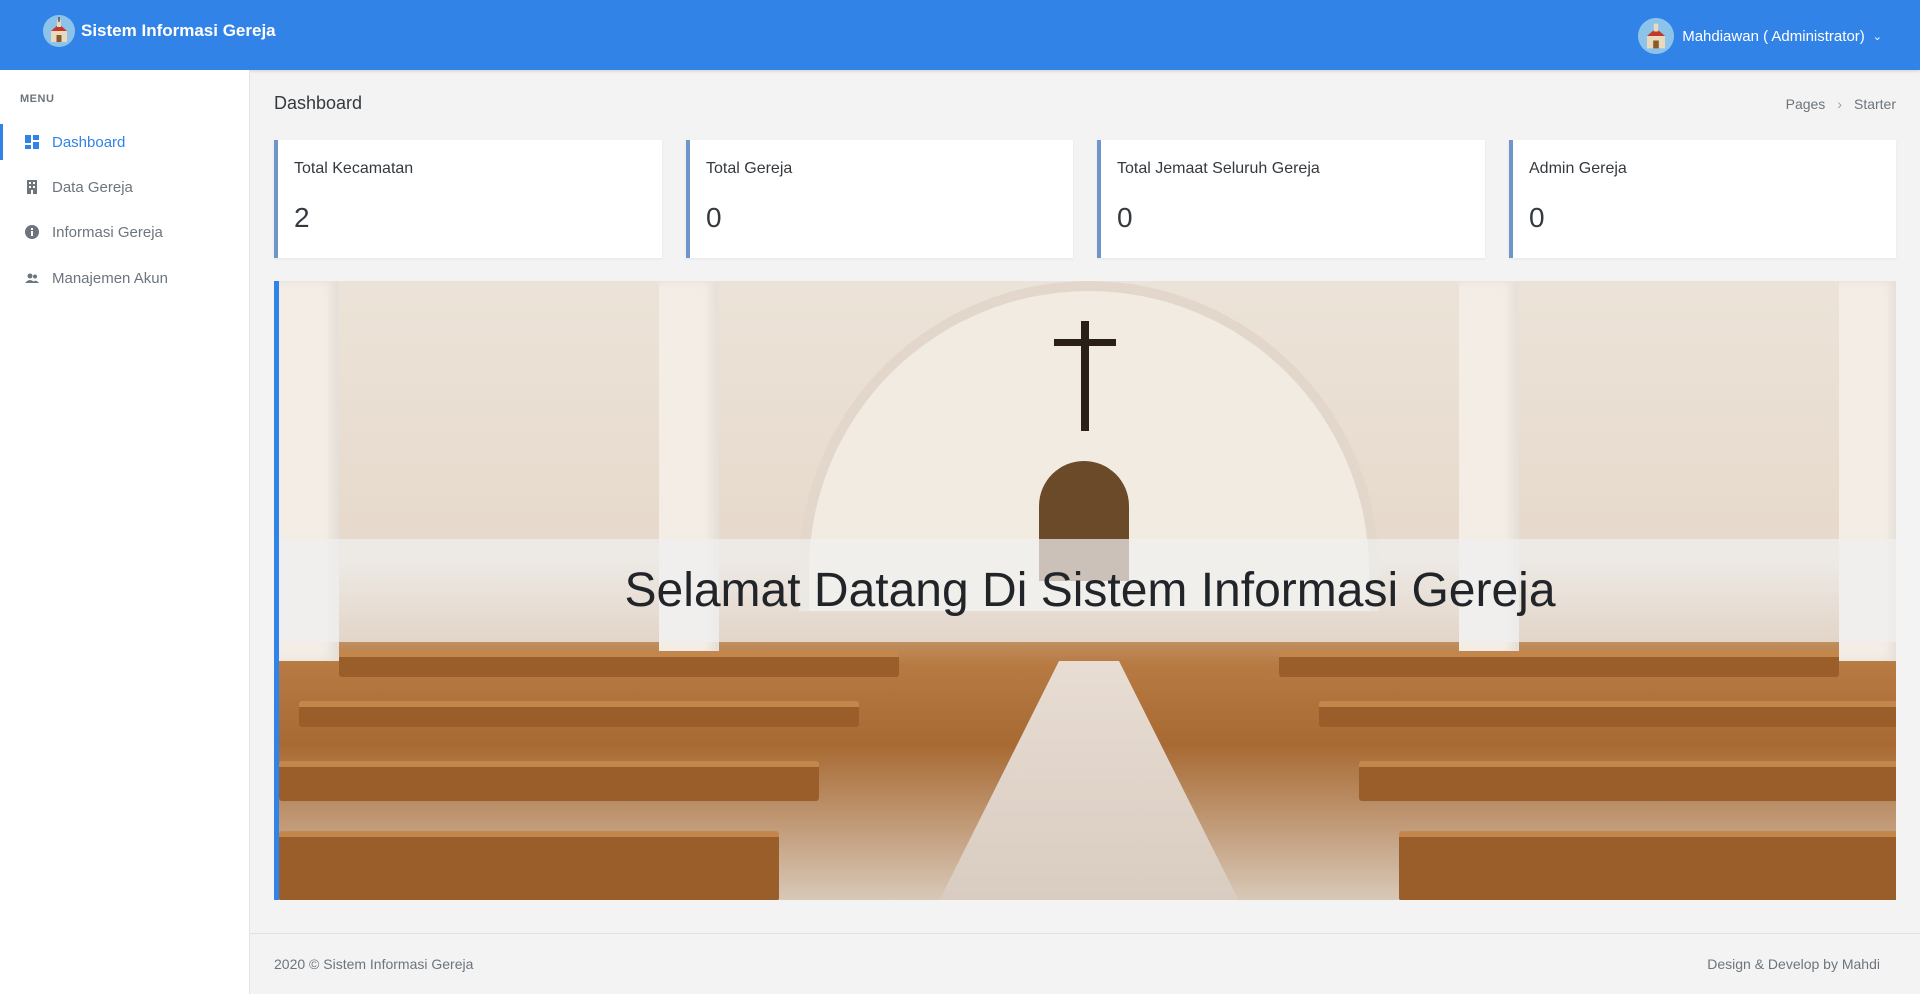  Describe the element at coordinates (1806, 104) in the screenshot. I see `breadcrumb-item-pages: Pages` at that location.